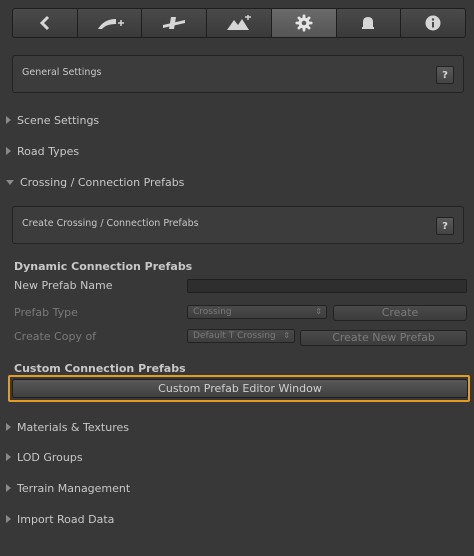 This screenshot has width=474, height=556. I want to click on foldout-label: Scene Settings, so click(58, 120).